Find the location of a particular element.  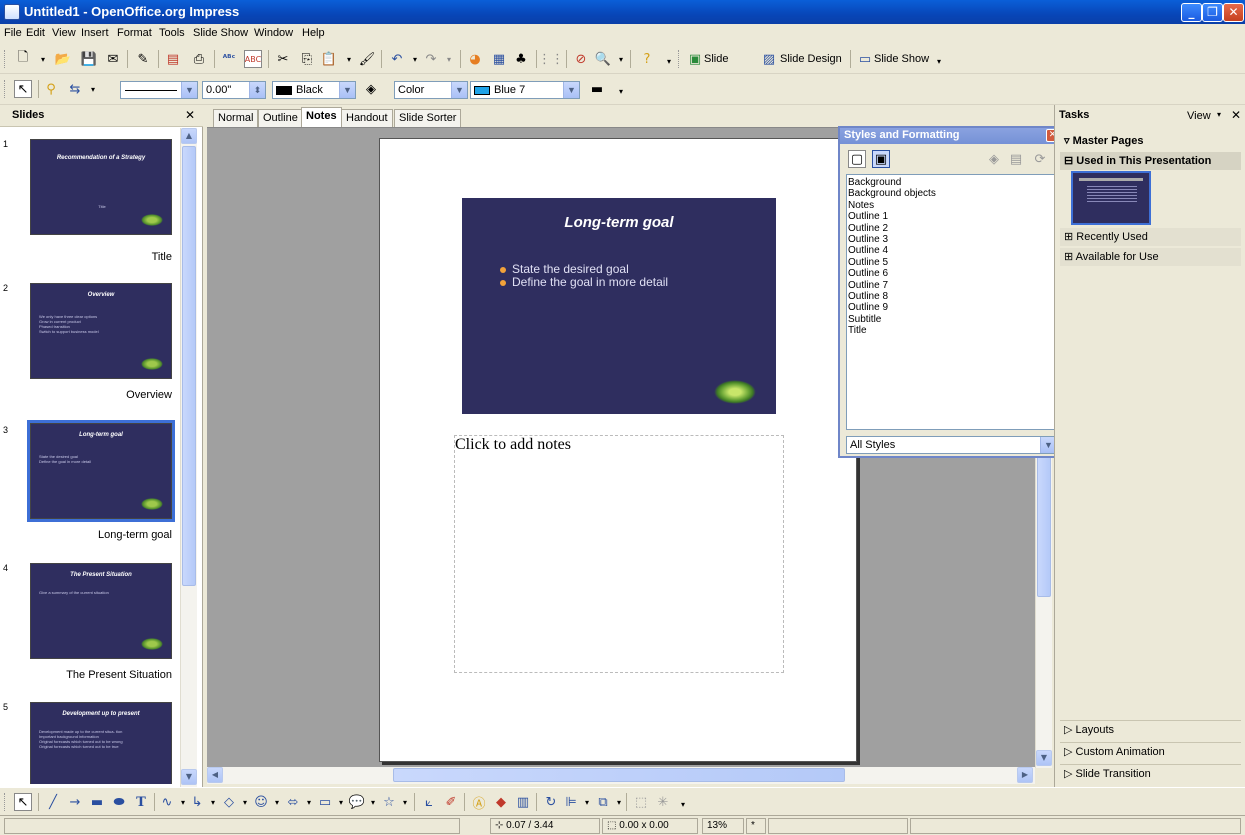

menu-file: File is located at coordinates (13, 33).